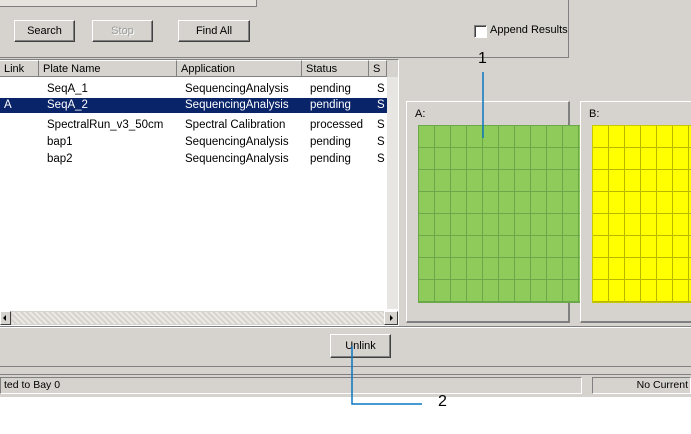 This screenshot has height=434, width=691. Describe the element at coordinates (417, 238) in the screenshot. I see `callout-lines` at that location.